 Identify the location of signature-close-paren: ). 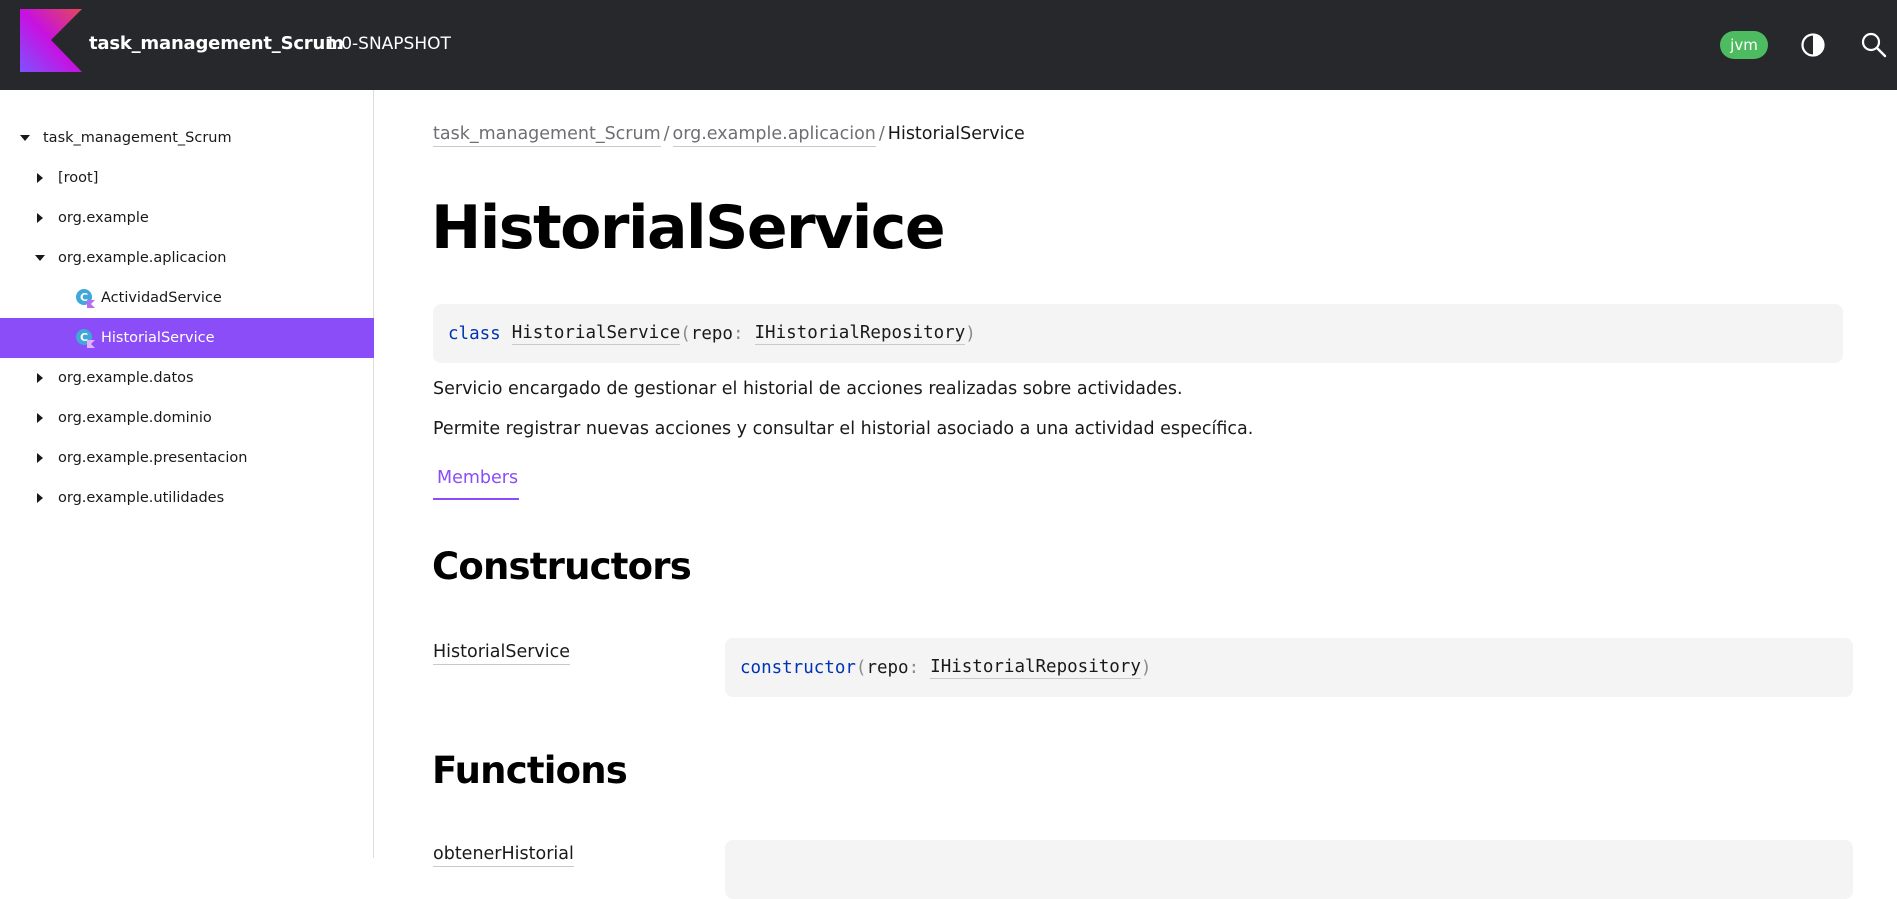
(970, 333).